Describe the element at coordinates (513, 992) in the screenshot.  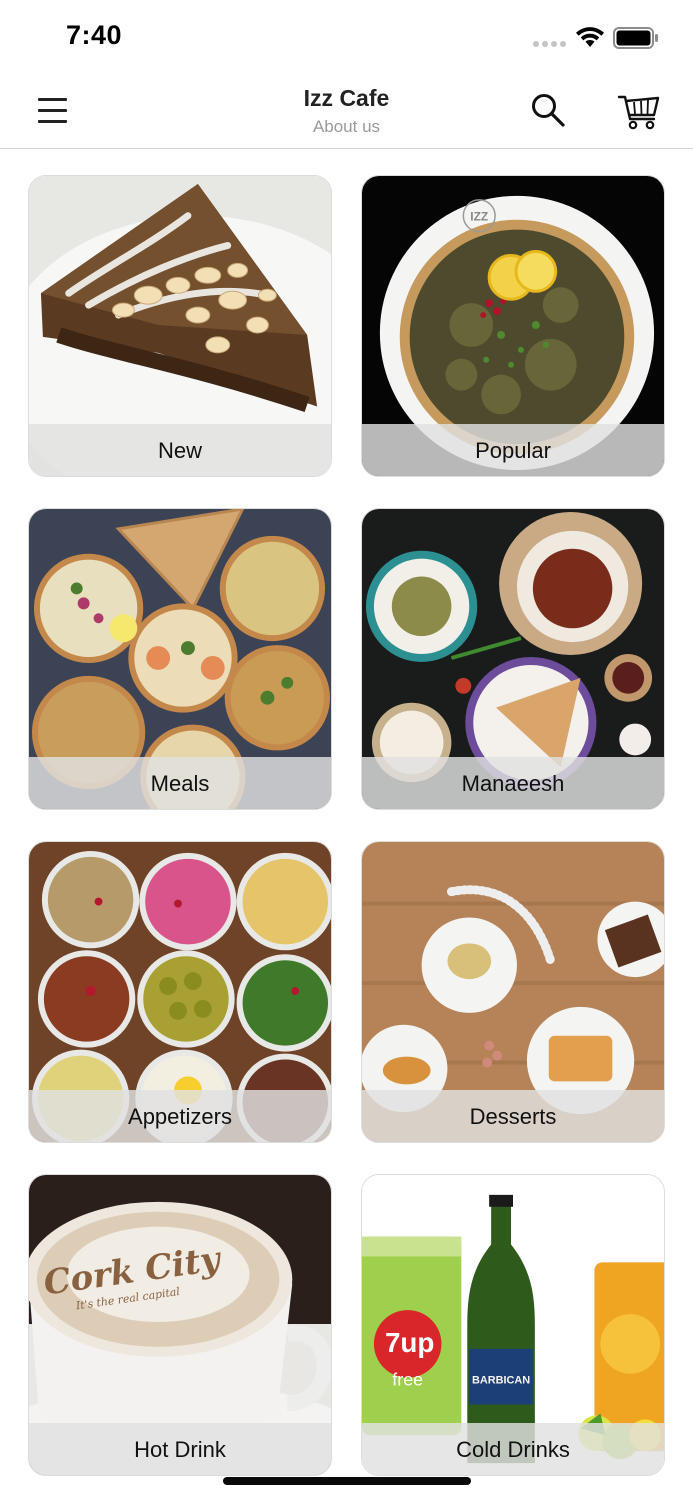
I see `category-card-desserts: Desserts` at that location.